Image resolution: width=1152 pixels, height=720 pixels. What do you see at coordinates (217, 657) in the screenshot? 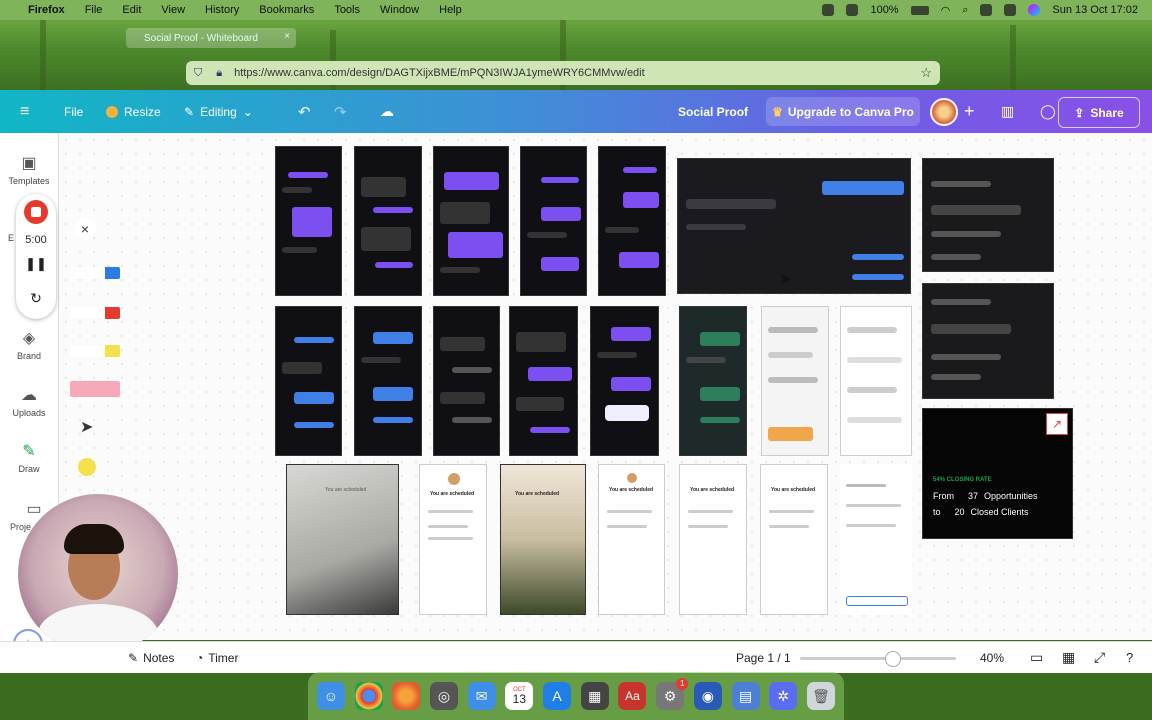
I see `timer-button: ◔ Timer` at bounding box center [217, 657].